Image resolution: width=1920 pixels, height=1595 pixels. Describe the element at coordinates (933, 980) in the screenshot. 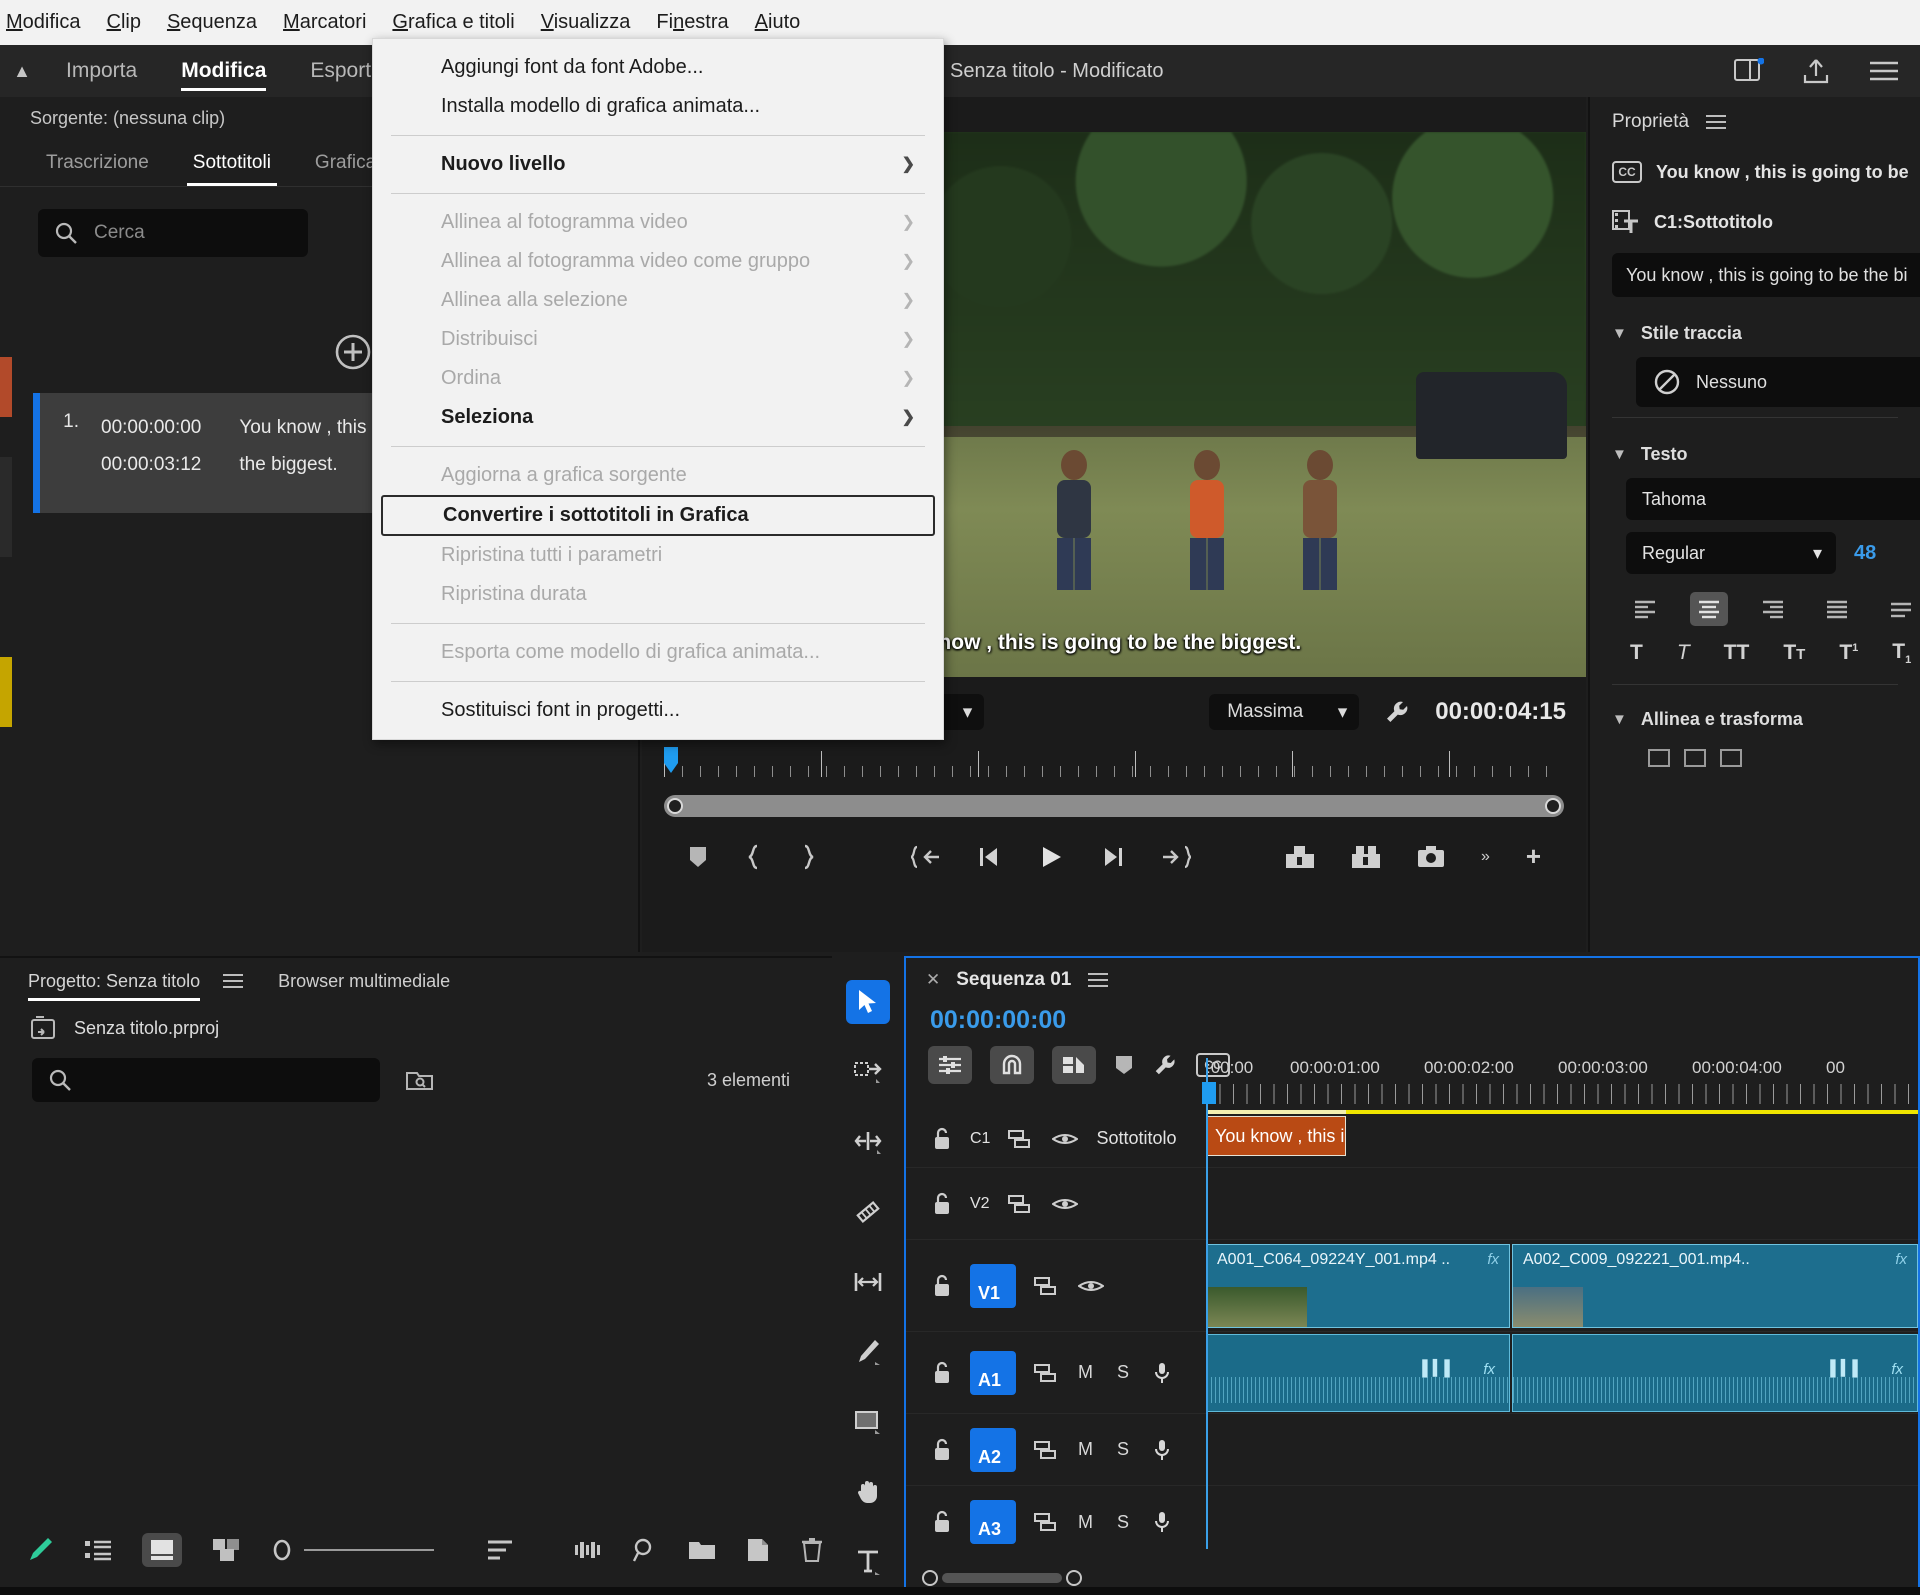

I see `close-icon: ✕` at that location.